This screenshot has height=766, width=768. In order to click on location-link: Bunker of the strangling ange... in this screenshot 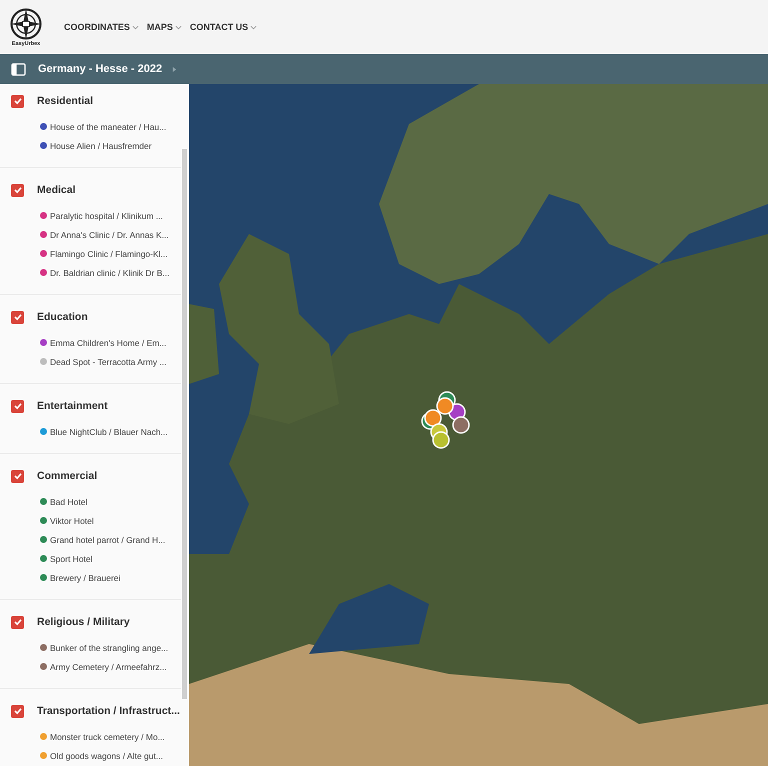, I will do `click(109, 647)`.